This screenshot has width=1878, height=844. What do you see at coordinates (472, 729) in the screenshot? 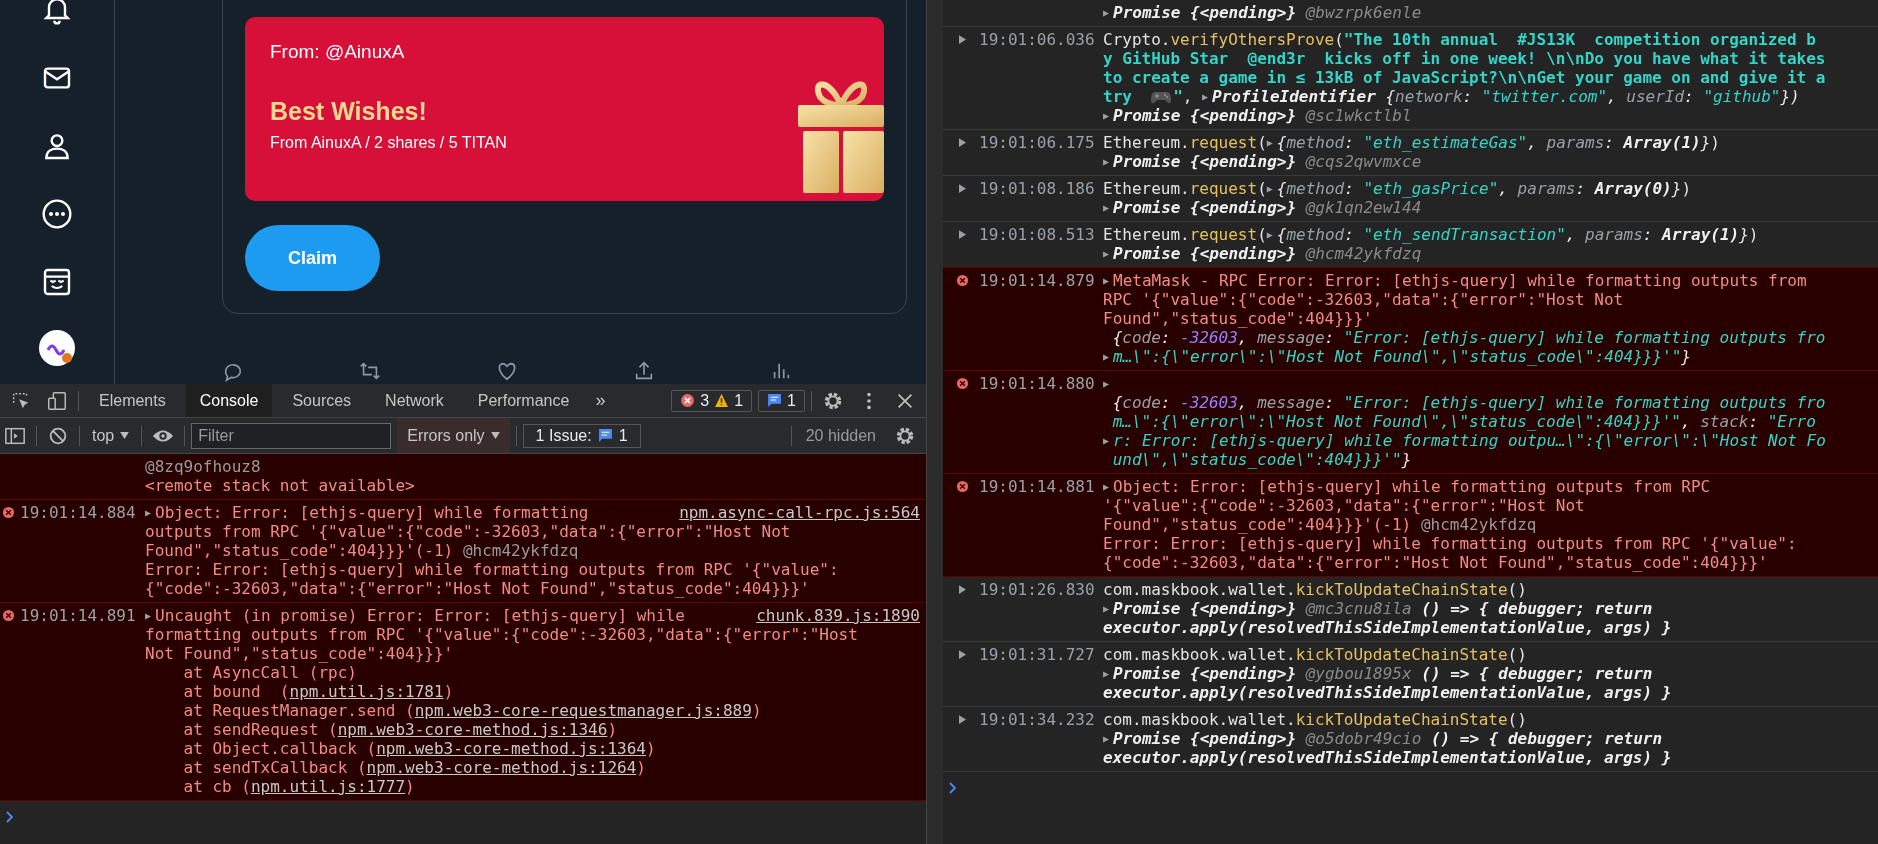
I see `stack-link: npm.web3-core-method.js:1346` at bounding box center [472, 729].